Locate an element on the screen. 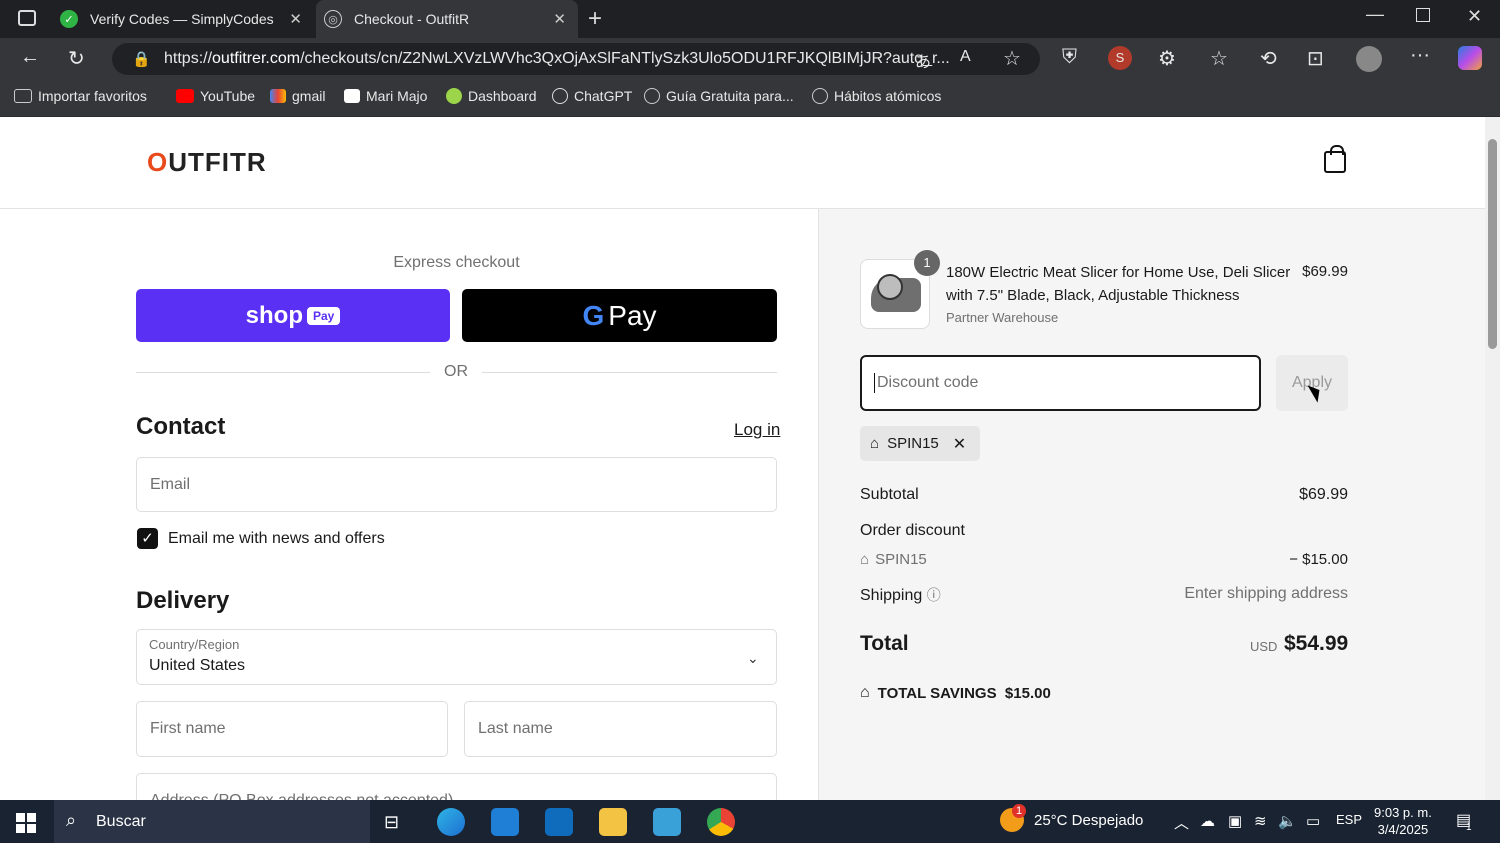 This screenshot has width=1500, height=843. taskbar-search: ⌕ Buscar is located at coordinates (212, 821).